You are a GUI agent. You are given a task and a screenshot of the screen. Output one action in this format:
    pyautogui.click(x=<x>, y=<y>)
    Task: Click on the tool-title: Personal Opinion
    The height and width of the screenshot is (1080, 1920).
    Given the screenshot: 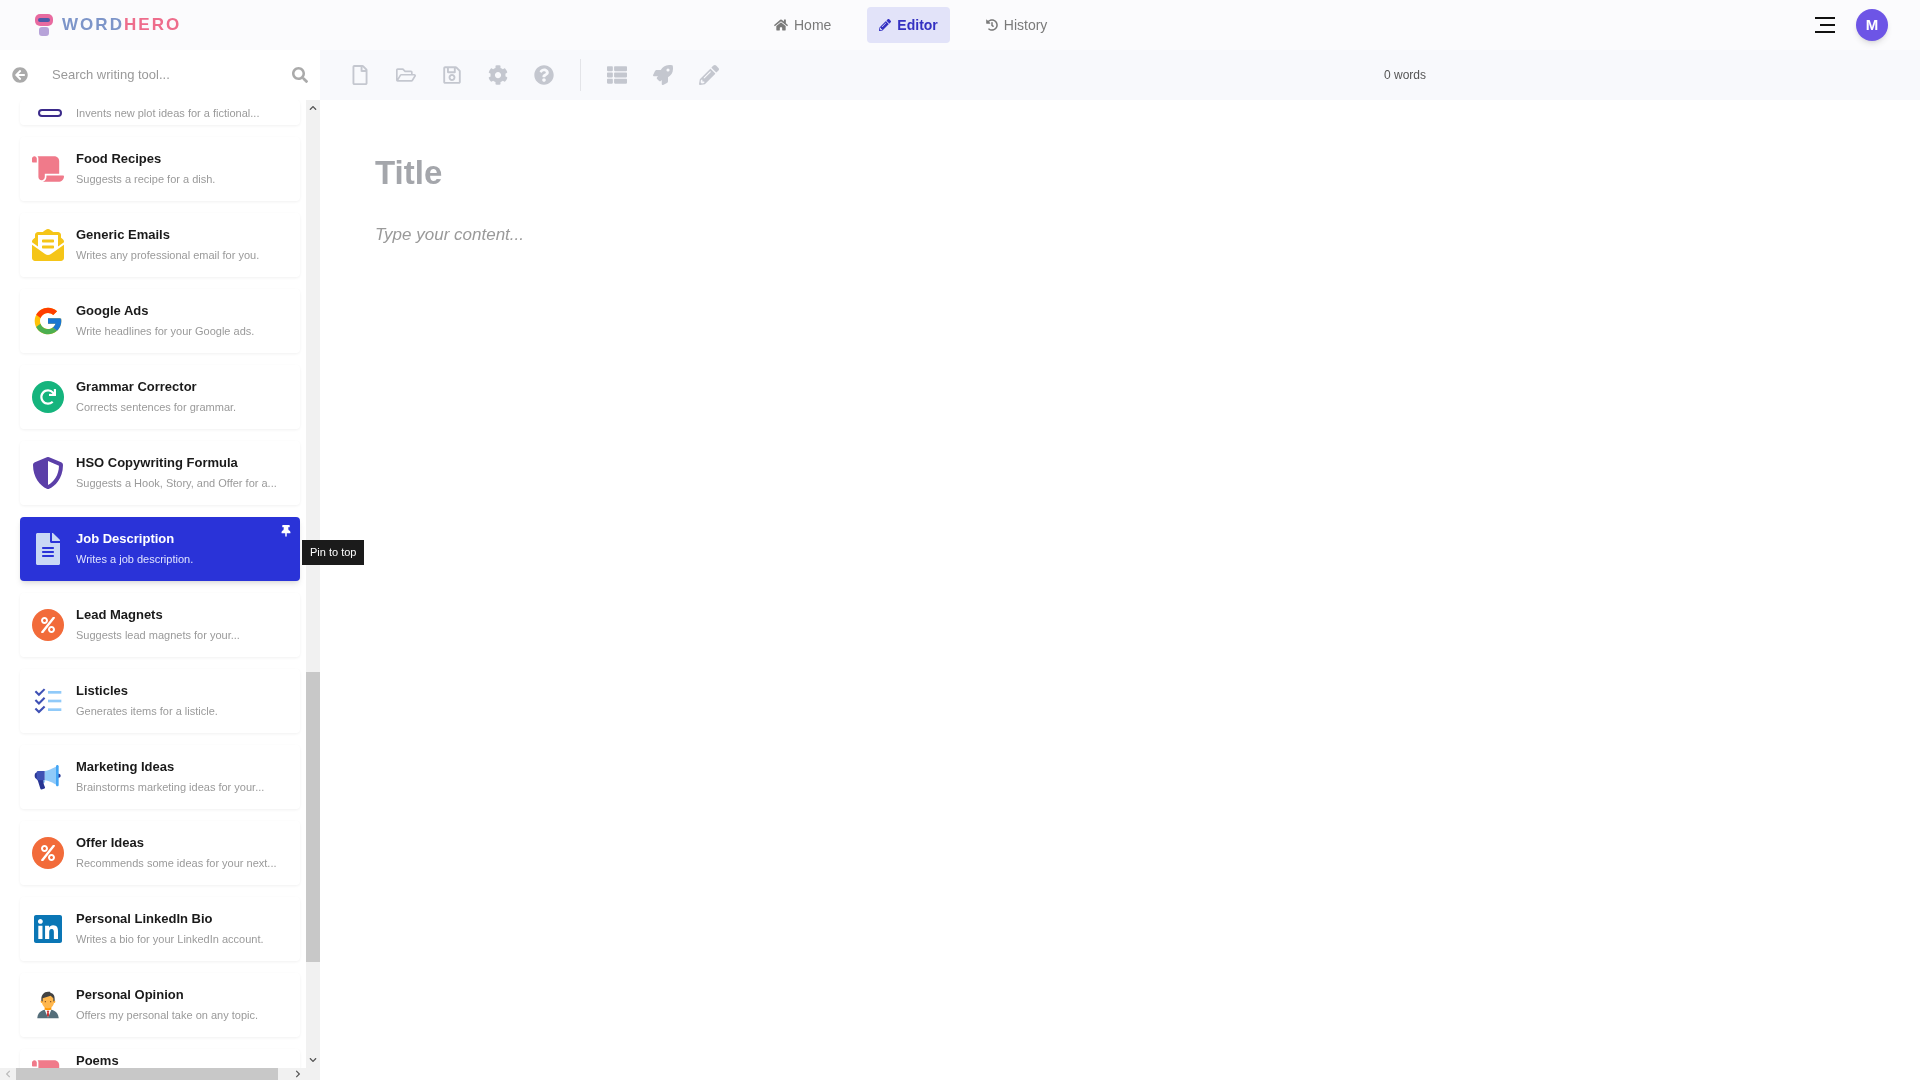 What is the action you would take?
    pyautogui.click(x=130, y=995)
    